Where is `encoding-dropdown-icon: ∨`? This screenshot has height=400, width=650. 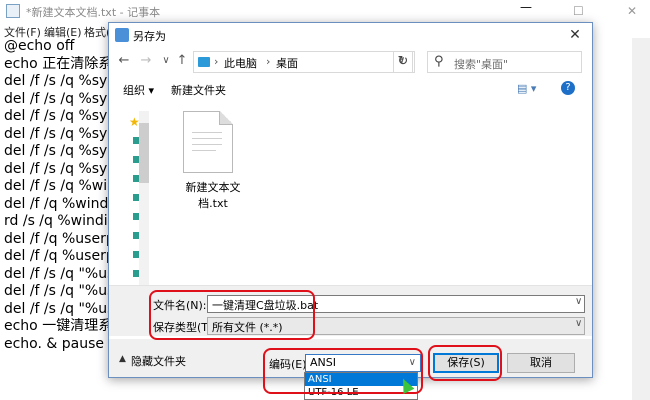 encoding-dropdown-icon: ∨ is located at coordinates (412, 362).